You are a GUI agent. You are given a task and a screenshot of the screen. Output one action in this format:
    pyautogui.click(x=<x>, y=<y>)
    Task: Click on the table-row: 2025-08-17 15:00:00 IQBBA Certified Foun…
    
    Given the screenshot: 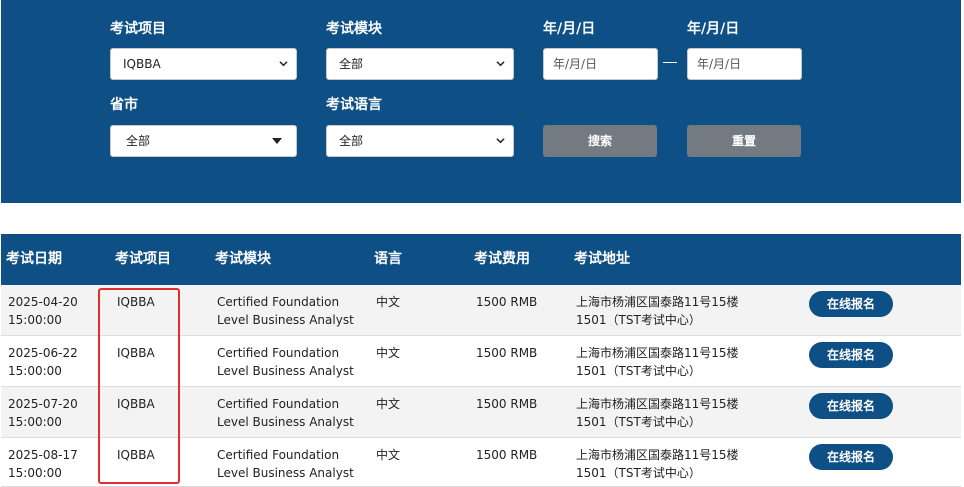 What is the action you would take?
    pyautogui.click(x=481, y=462)
    